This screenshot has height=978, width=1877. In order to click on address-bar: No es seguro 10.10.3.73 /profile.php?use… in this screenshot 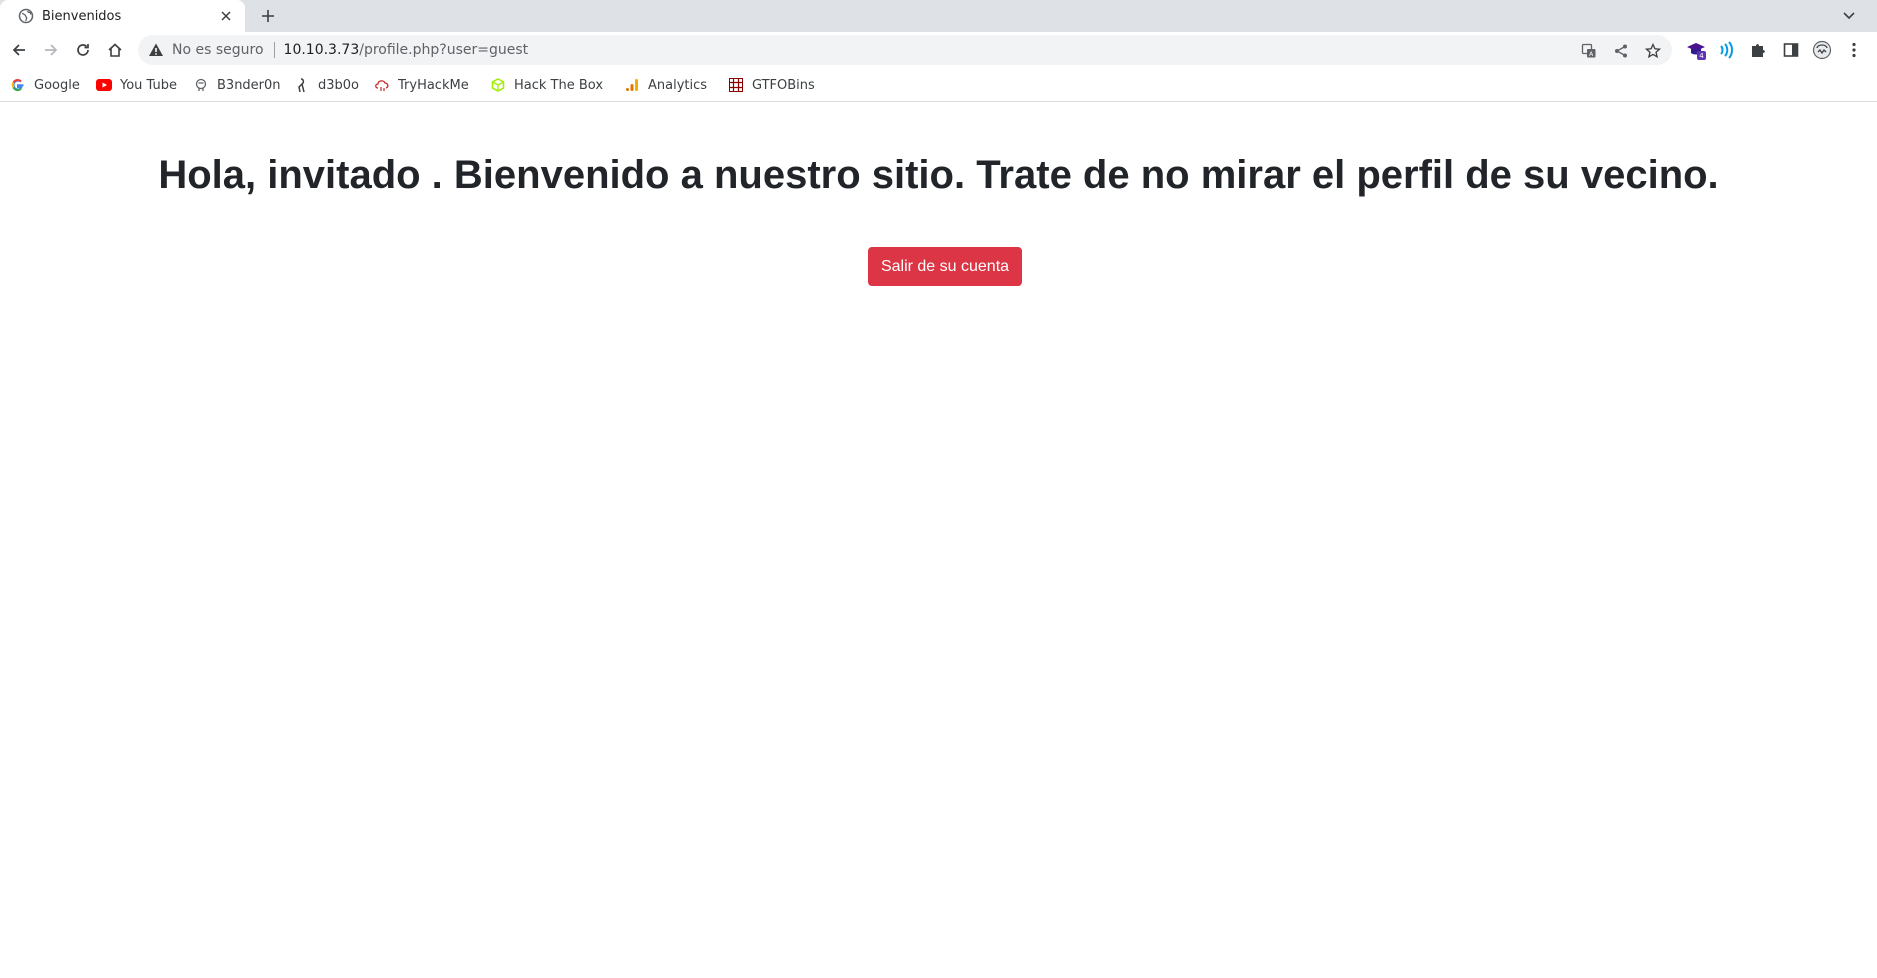, I will do `click(905, 50)`.